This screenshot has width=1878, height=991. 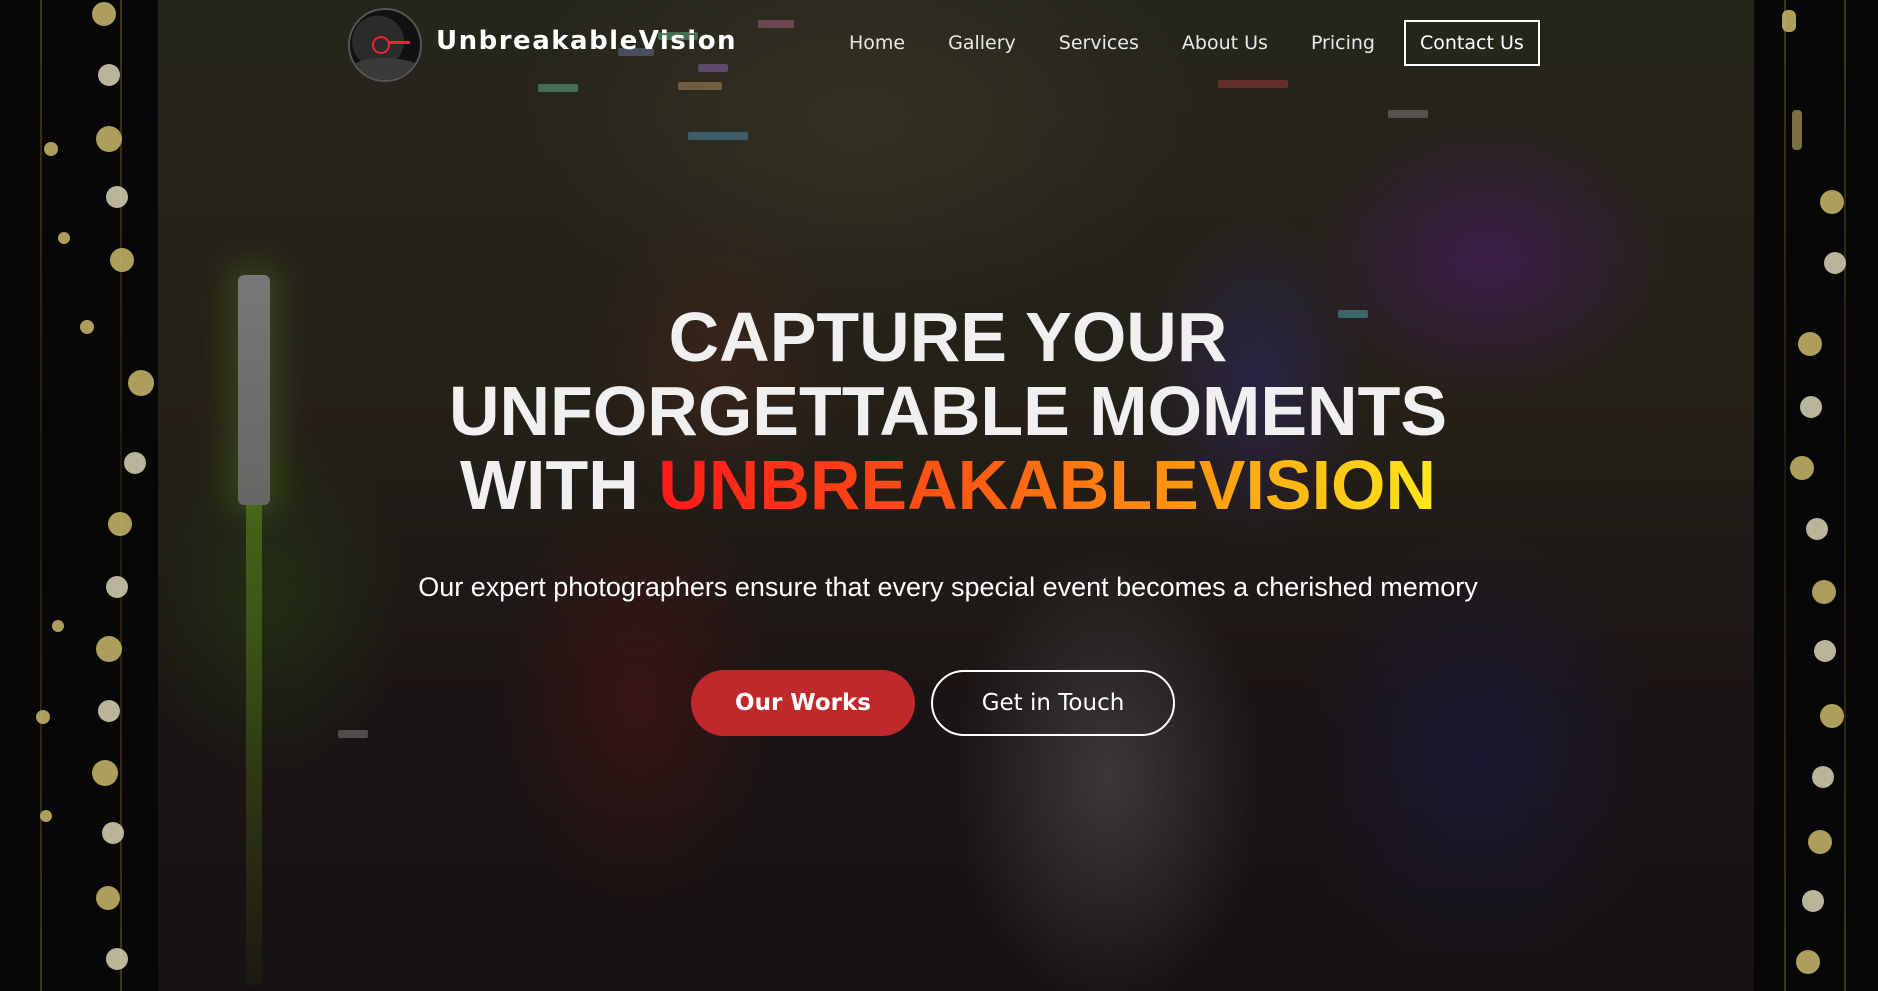 What do you see at coordinates (1053, 703) in the screenshot?
I see `get-in-touch-button: Get in Touch` at bounding box center [1053, 703].